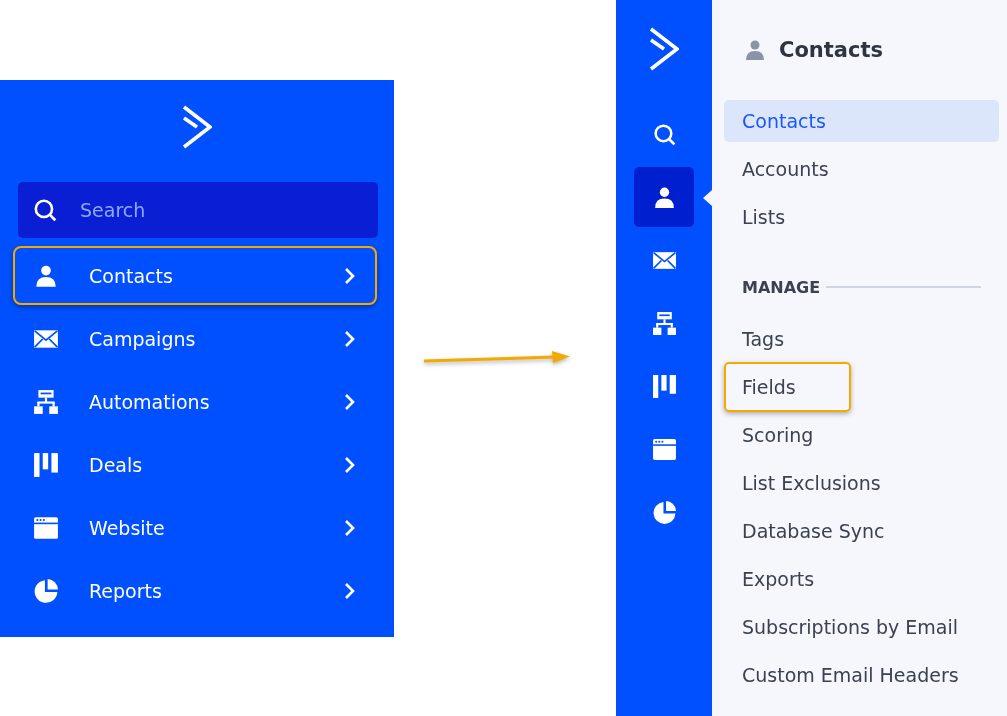 This screenshot has width=1007, height=716. Describe the element at coordinates (755, 50) in the screenshot. I see `person-icon` at that location.